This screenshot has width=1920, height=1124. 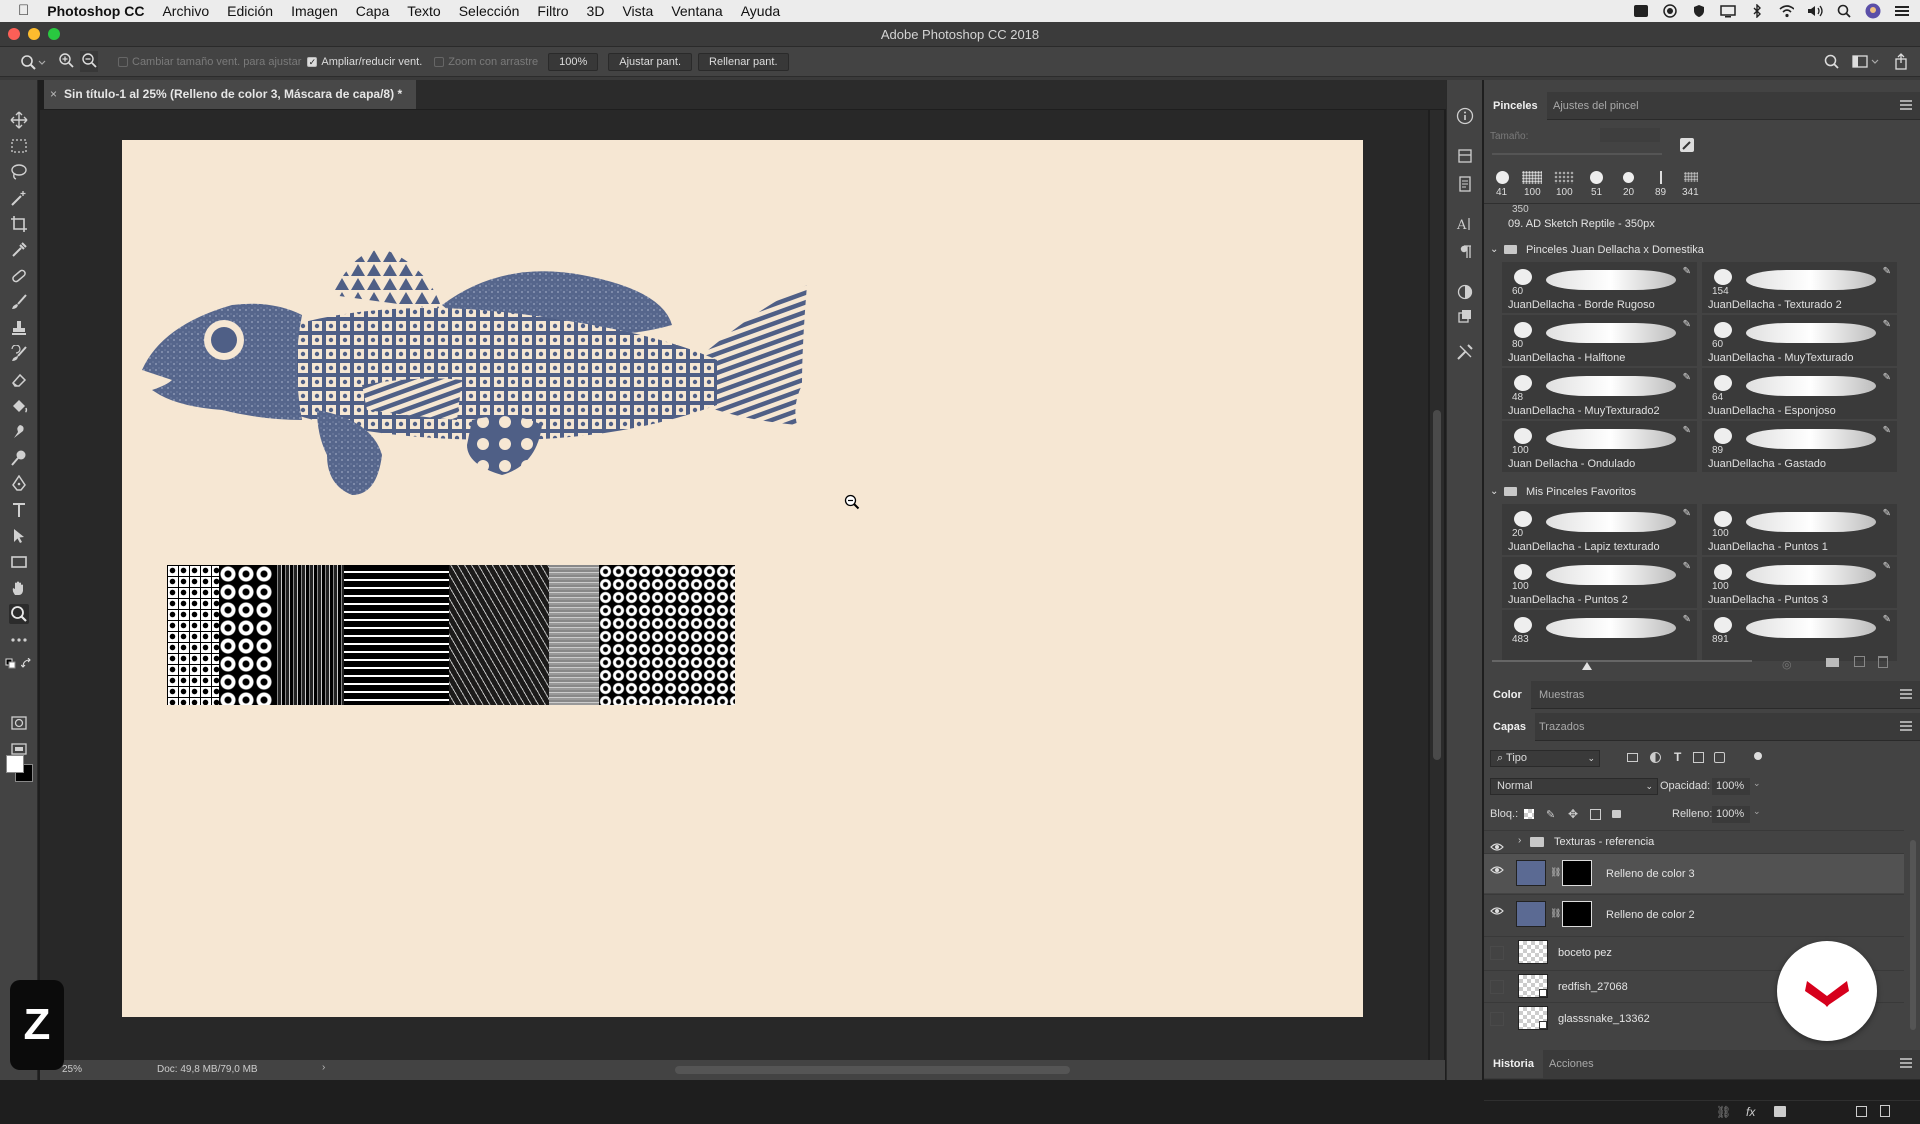 What do you see at coordinates (1555, 872) in the screenshot?
I see `link-icon: ⛓` at bounding box center [1555, 872].